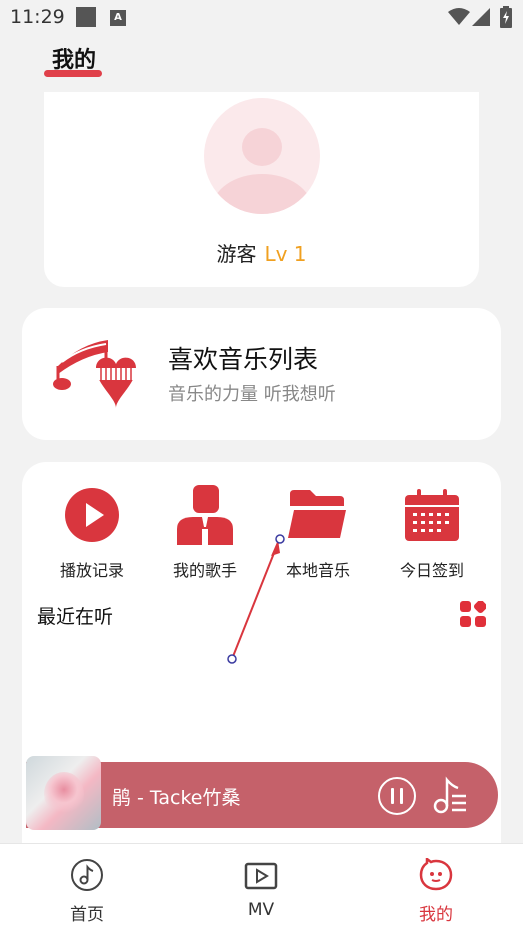 This screenshot has width=523, height=932. Describe the element at coordinates (87, 915) in the screenshot. I see `nav-home-label: 首页` at that location.